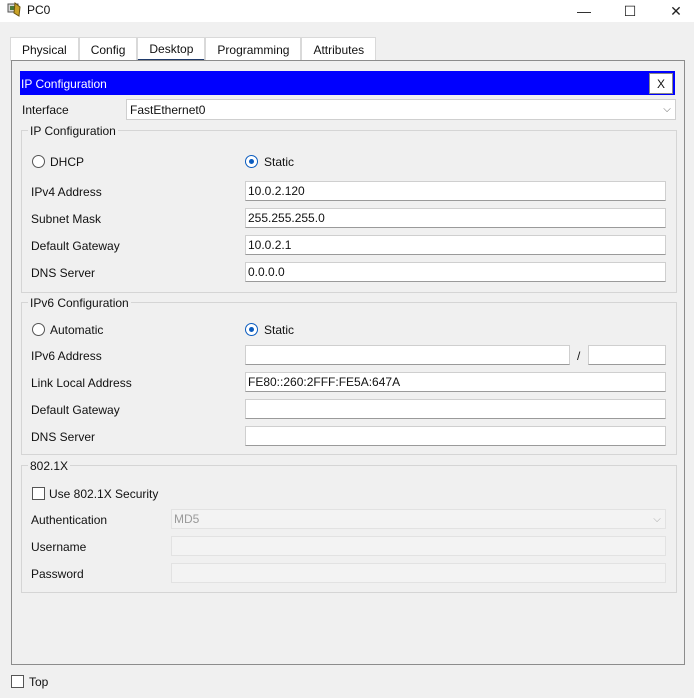 This screenshot has width=694, height=698. I want to click on ipv4-static-radio, so click(251, 161).